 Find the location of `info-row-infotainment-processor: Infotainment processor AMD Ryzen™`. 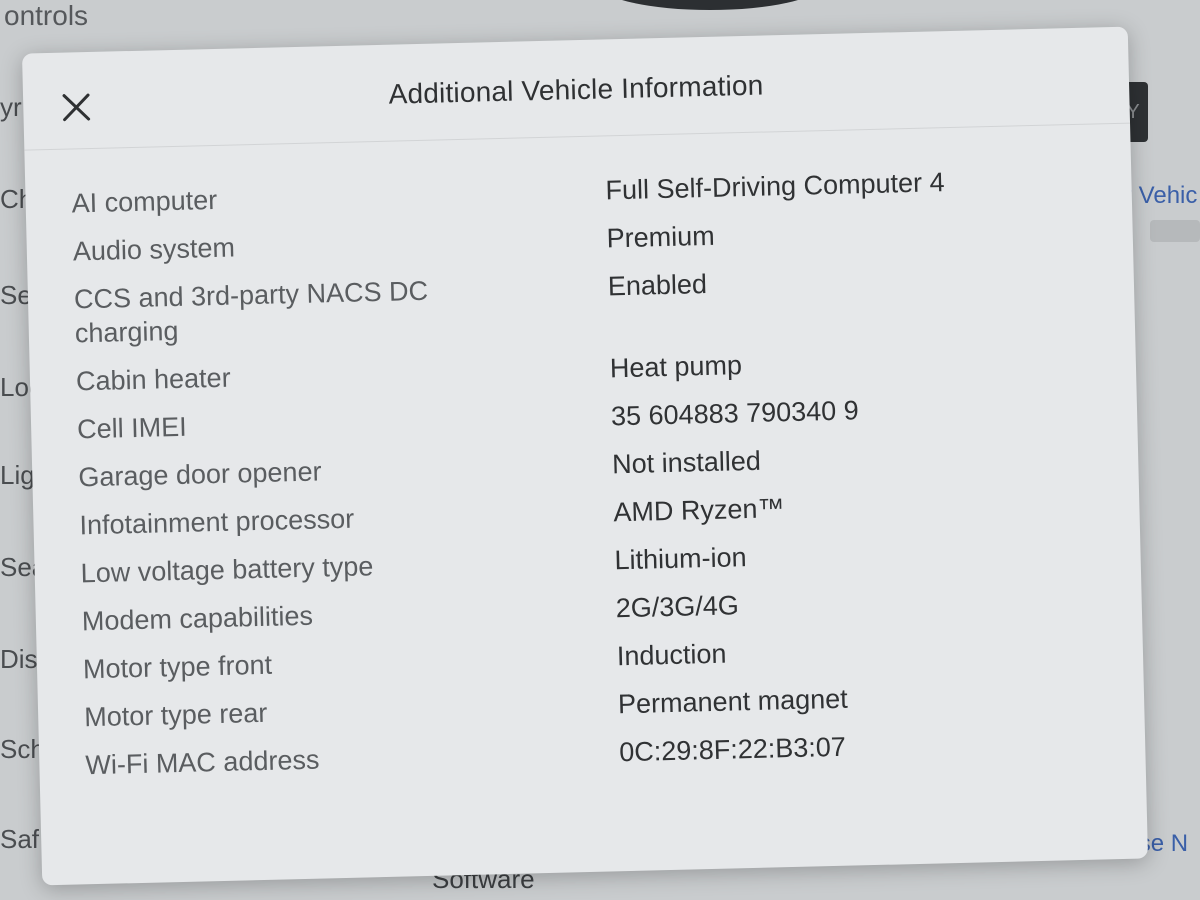

info-row-infotainment-processor: Infotainment processor AMD Ryzen™ is located at coordinates (584, 513).